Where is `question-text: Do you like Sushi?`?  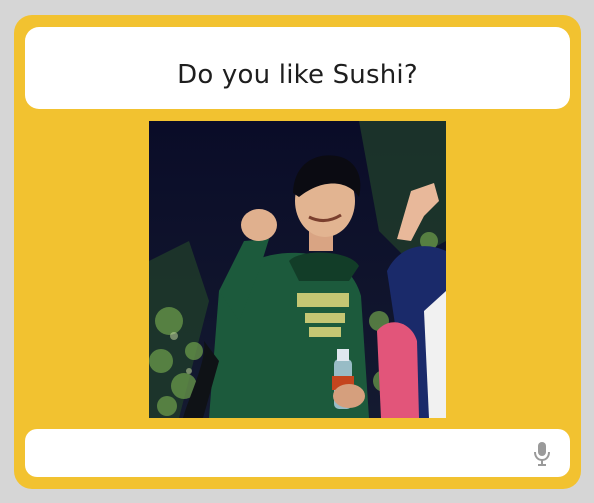
question-text: Do you like Sushi? is located at coordinates (297, 75).